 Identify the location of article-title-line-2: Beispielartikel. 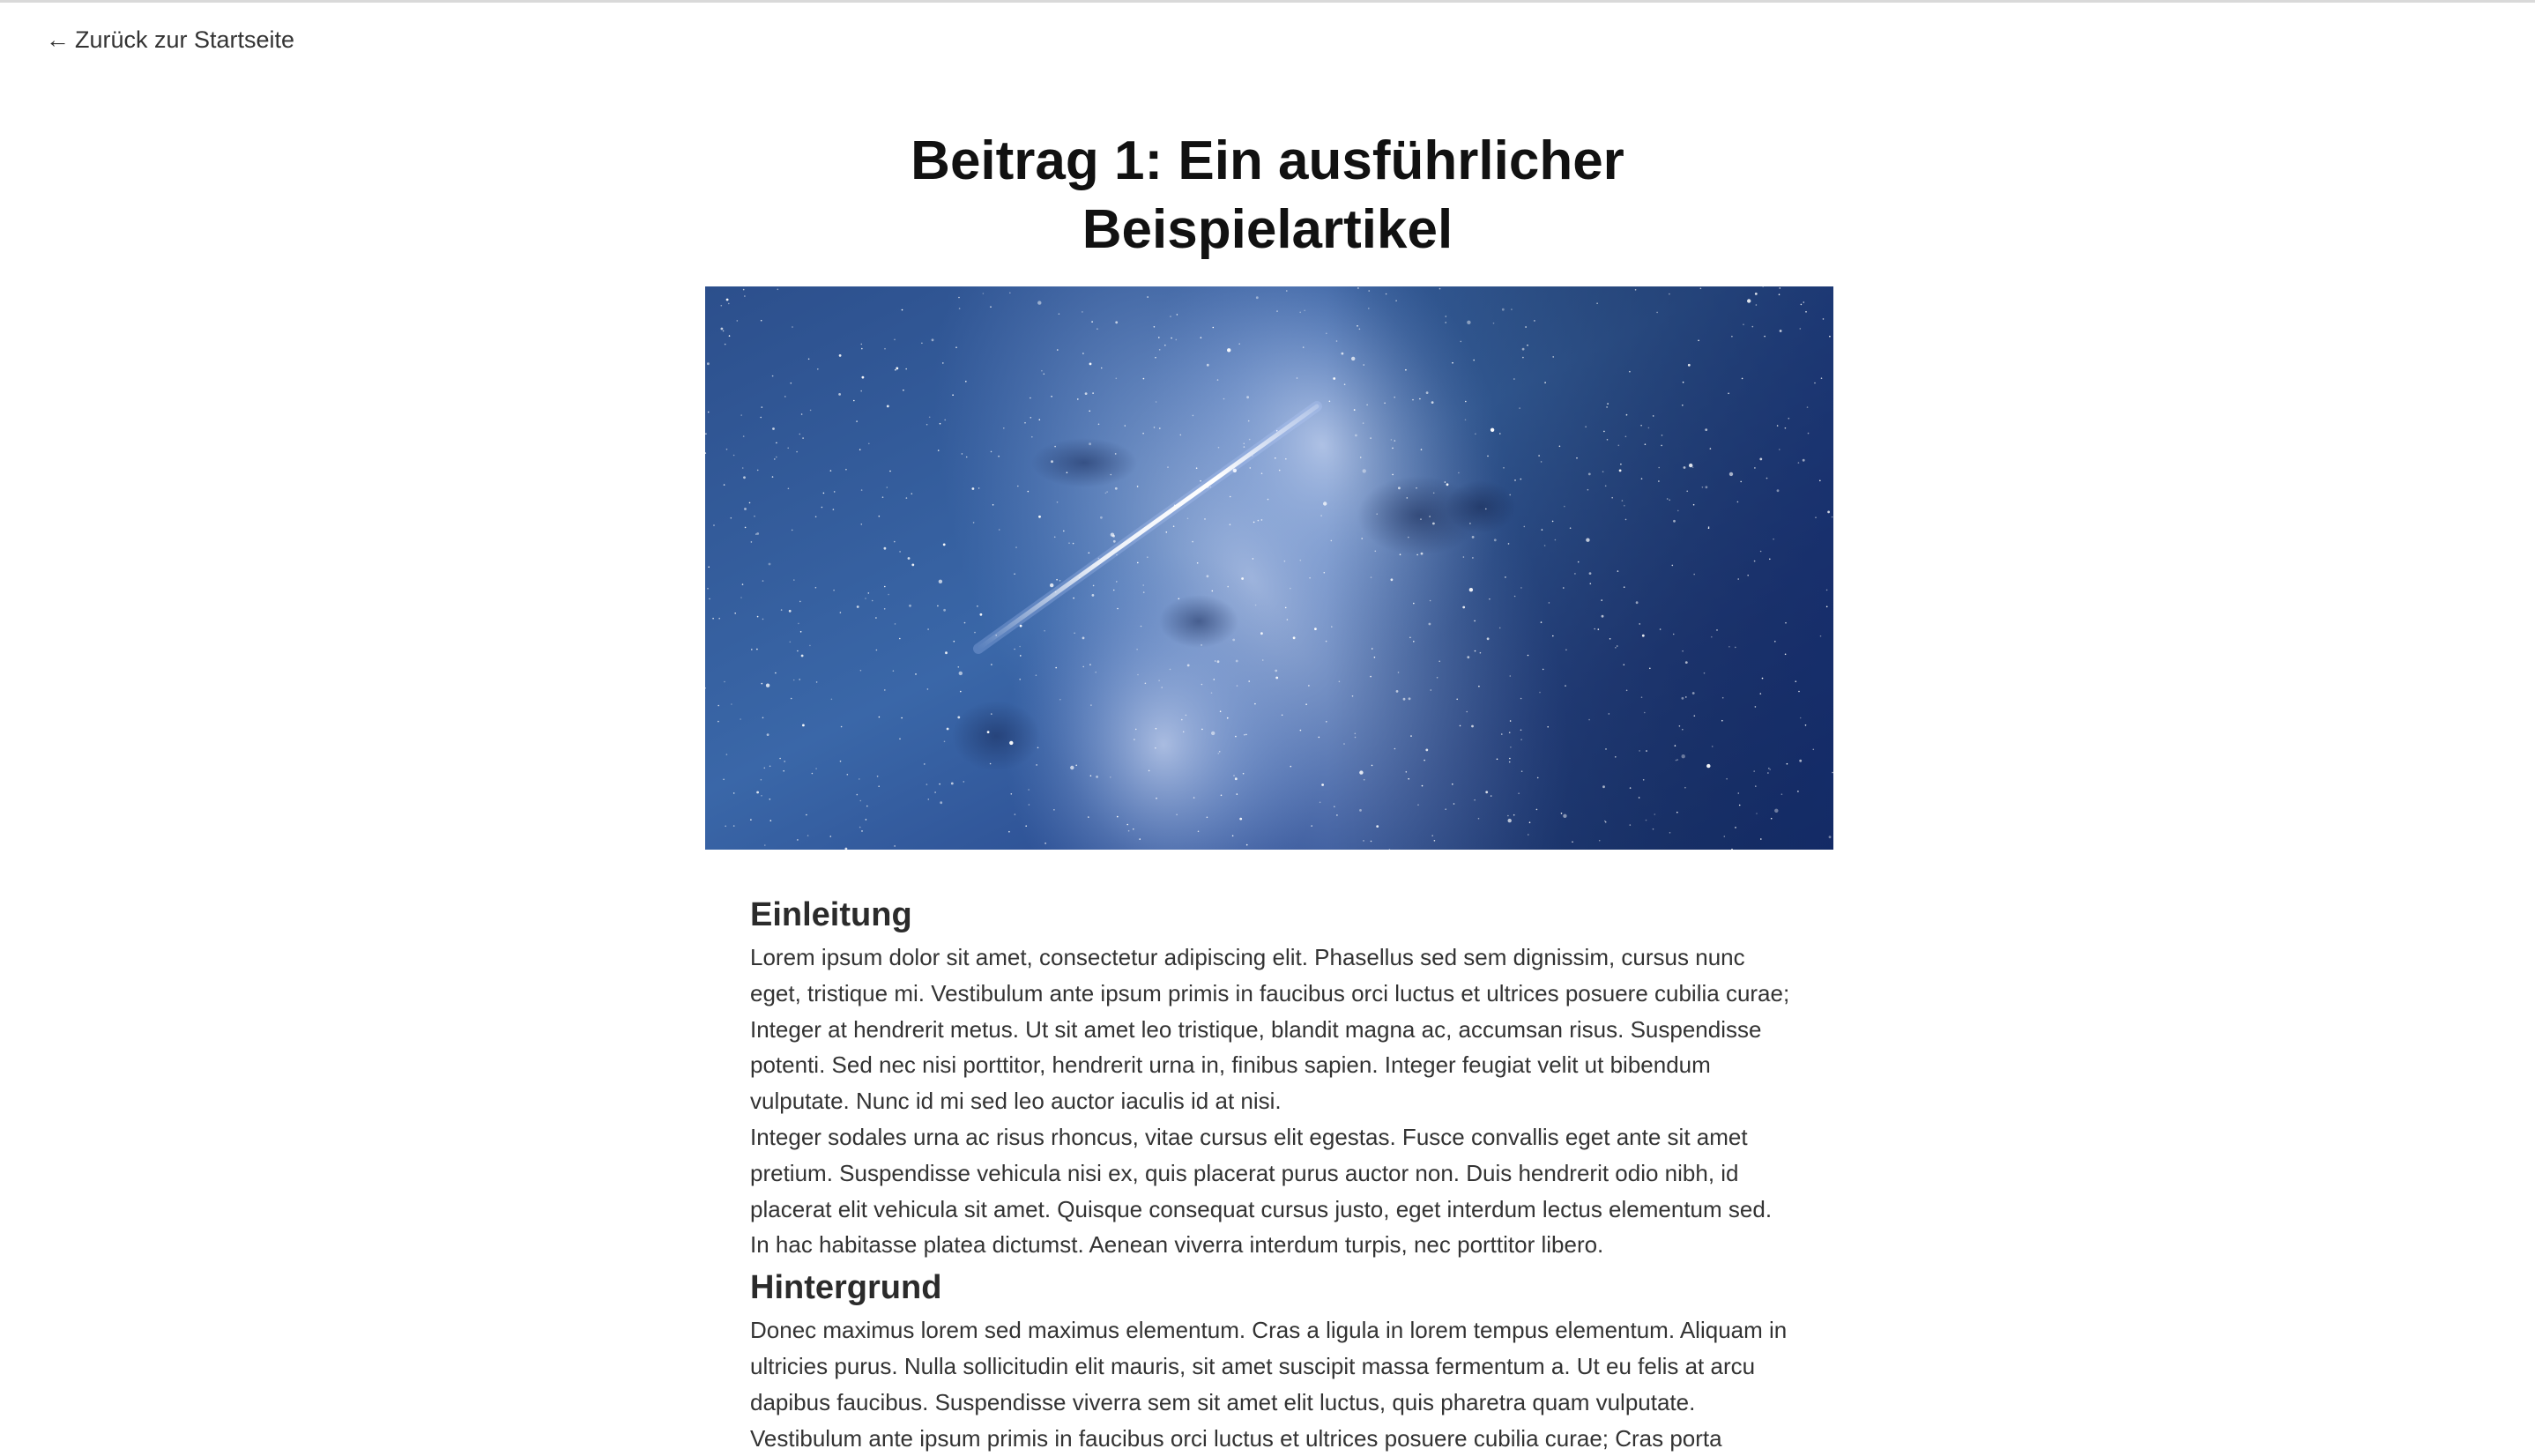
(1267, 229).